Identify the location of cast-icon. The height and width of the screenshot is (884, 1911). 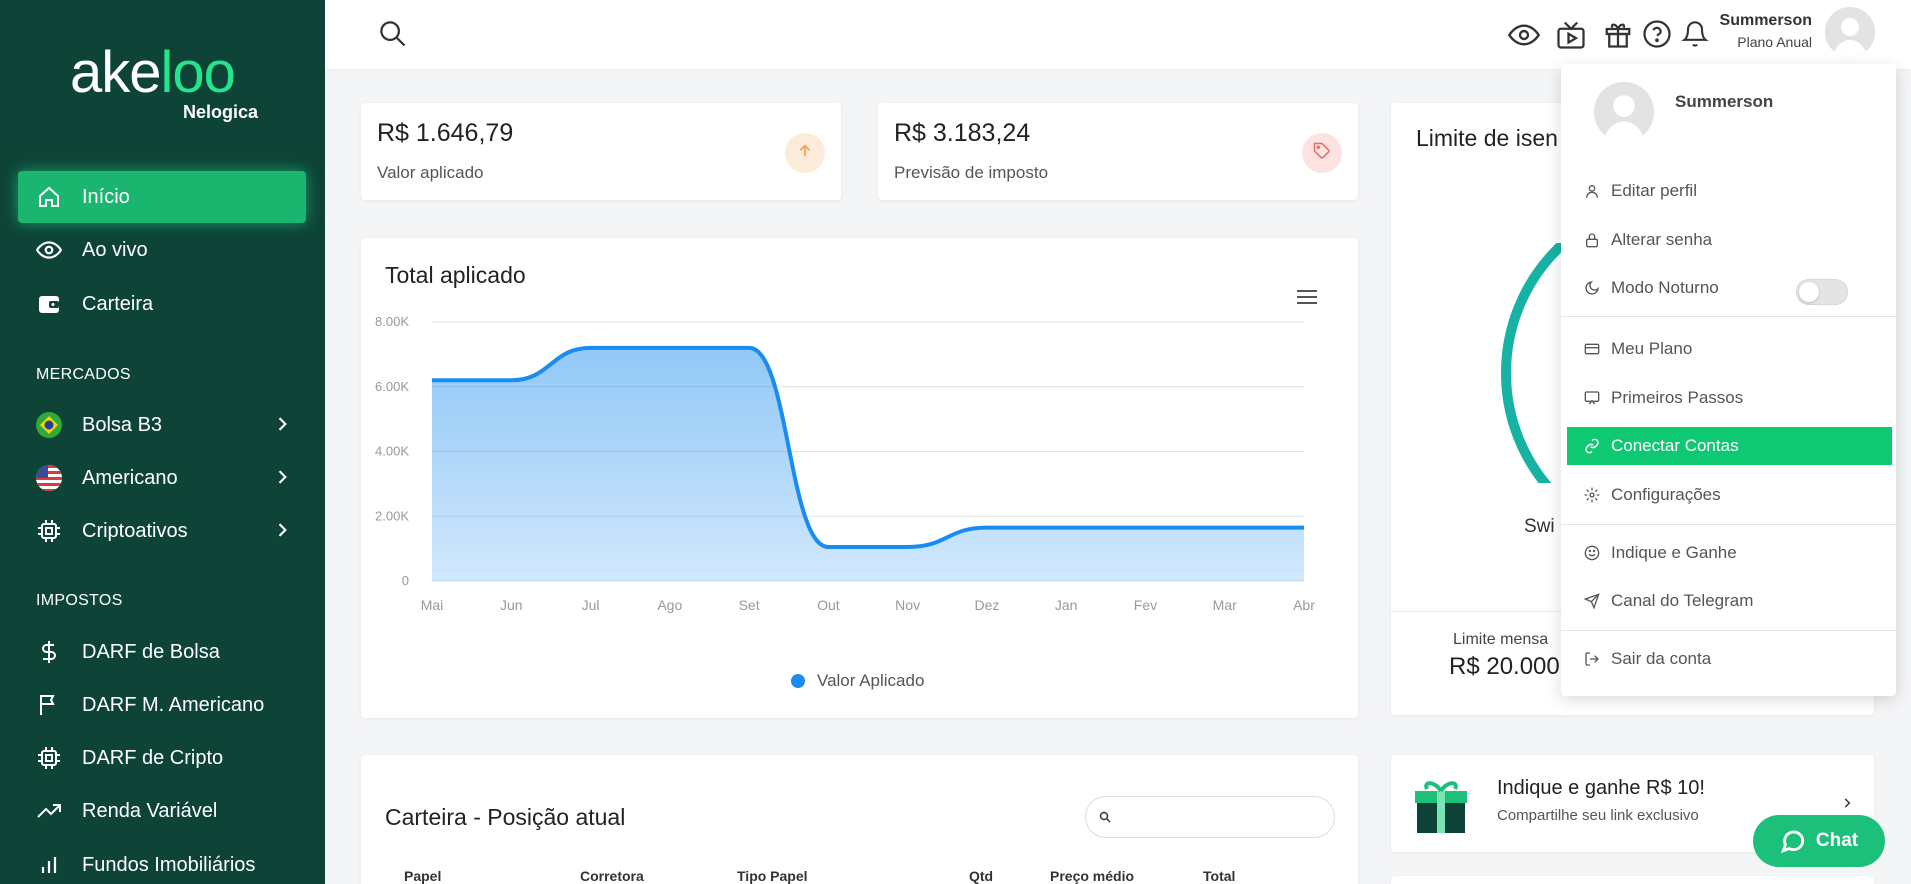
(1592, 398).